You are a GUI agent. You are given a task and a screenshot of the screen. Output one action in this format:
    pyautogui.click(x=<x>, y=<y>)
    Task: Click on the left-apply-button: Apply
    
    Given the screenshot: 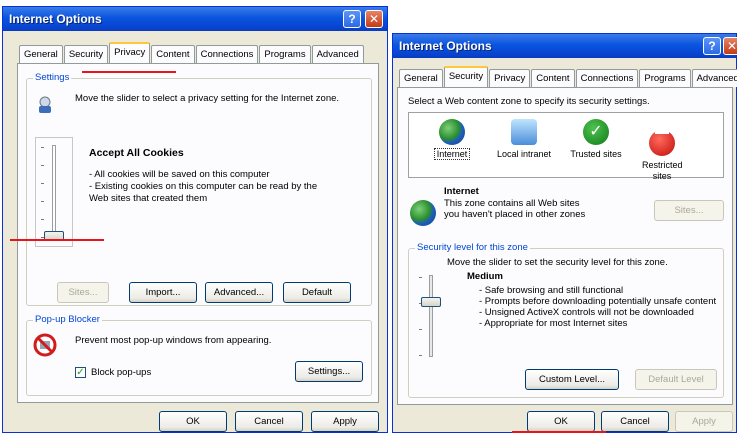 What is the action you would take?
    pyautogui.click(x=345, y=421)
    